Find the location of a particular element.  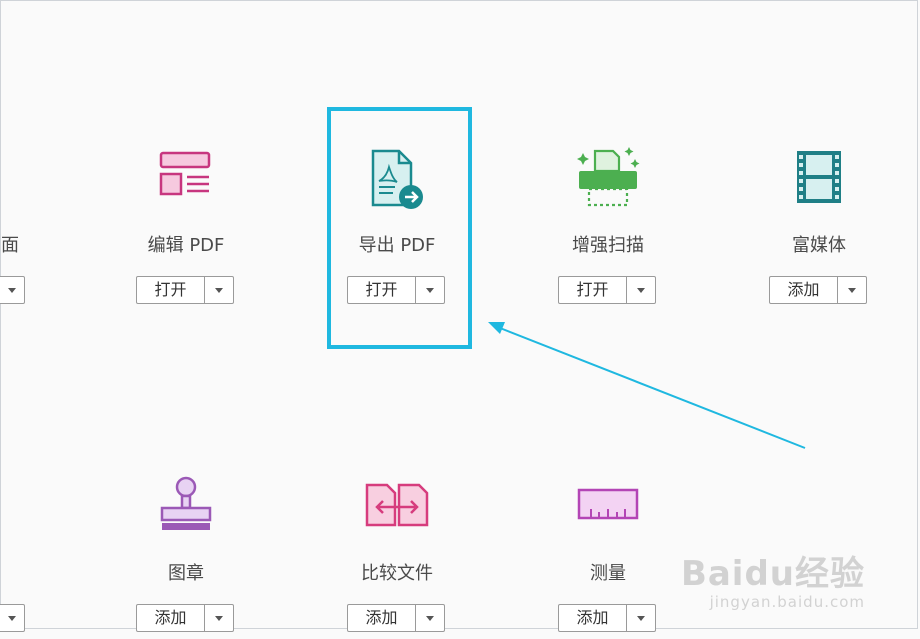

tool-label: 富媒体 is located at coordinates (819, 245).